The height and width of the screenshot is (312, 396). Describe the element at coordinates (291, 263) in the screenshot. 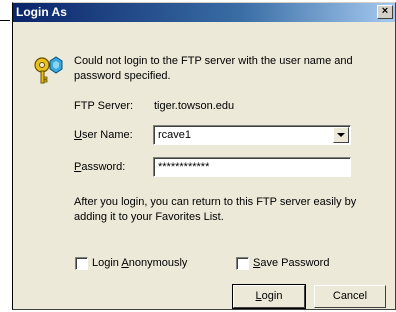

I see `save-password-label: Save Password` at that location.